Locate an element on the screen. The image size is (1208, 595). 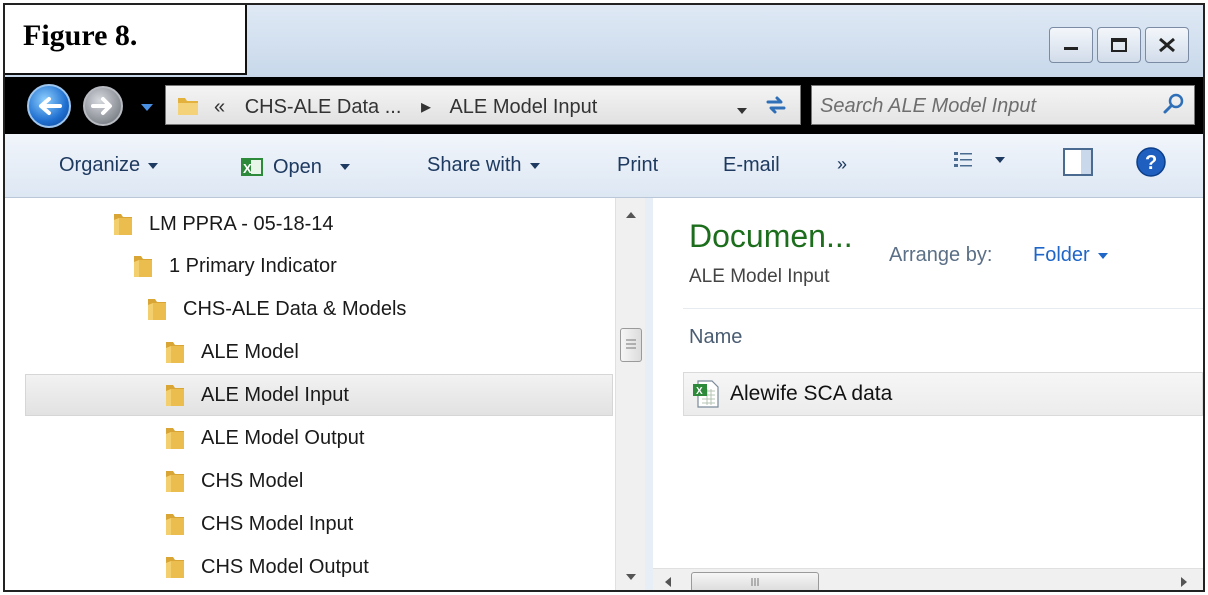
minimize-icon is located at coordinates (1071, 48).